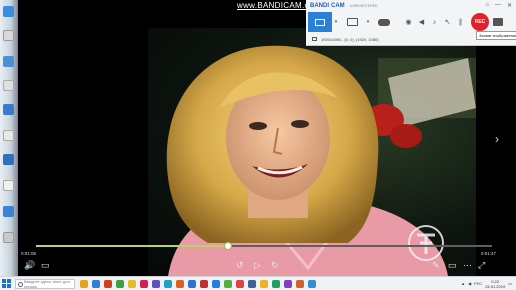 The height and width of the screenshot is (290, 516). What do you see at coordinates (29, 253) in the screenshot?
I see `current-time: 0:01:06` at bounding box center [29, 253].